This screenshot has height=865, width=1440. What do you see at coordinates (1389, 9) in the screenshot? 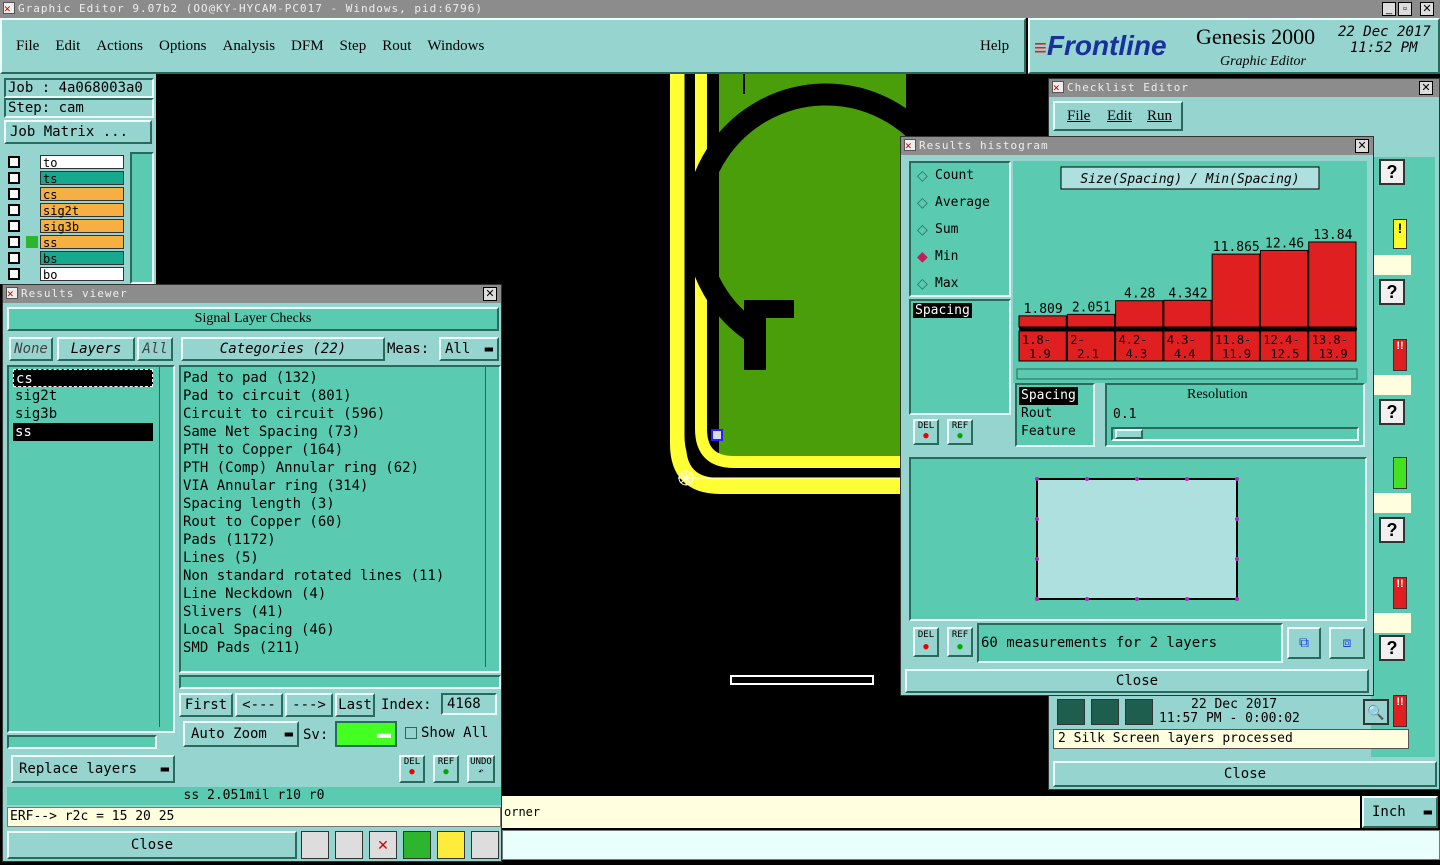
I see `minimize-icon: _` at bounding box center [1389, 9].